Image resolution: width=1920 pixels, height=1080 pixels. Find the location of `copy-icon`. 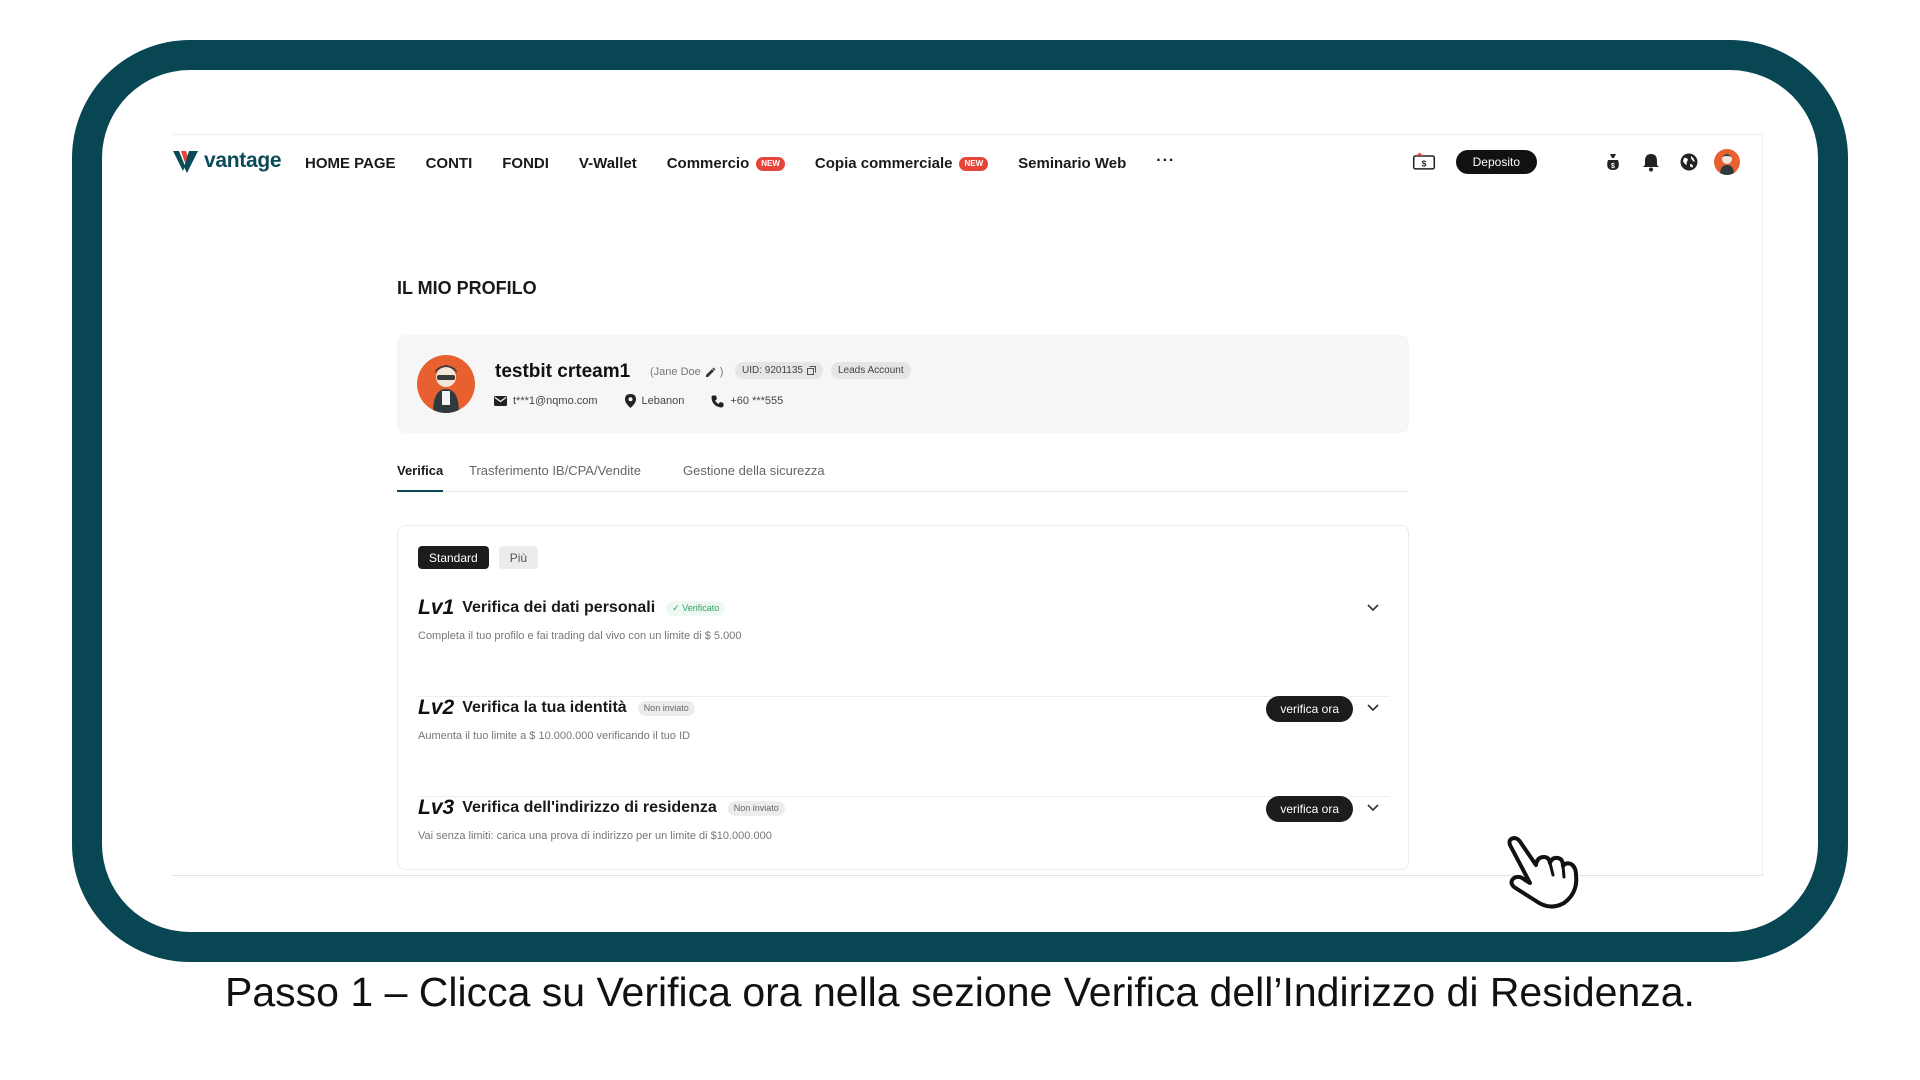

copy-icon is located at coordinates (811, 370).